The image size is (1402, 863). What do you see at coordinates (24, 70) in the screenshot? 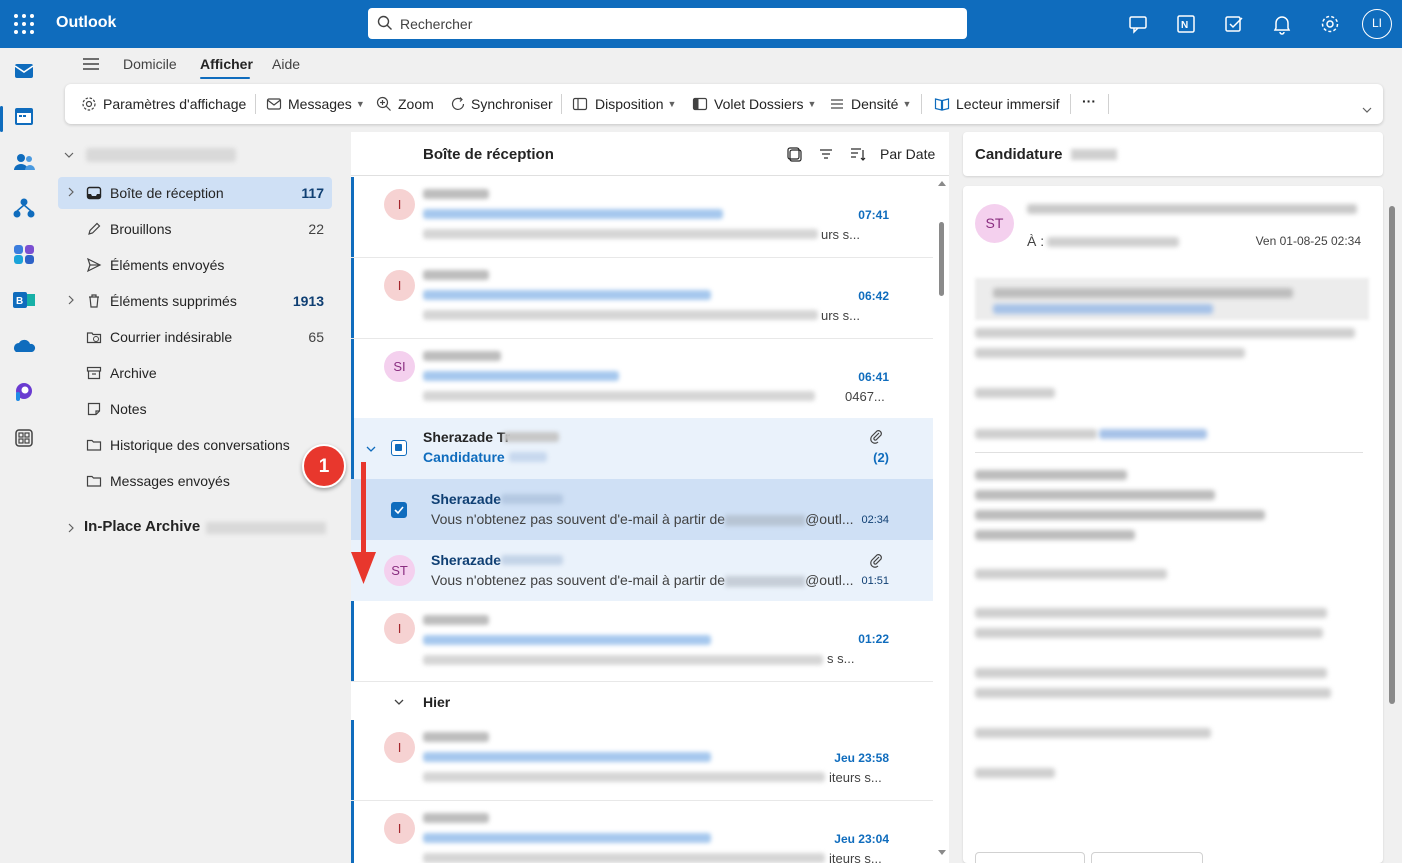
I see `mail-icon` at bounding box center [24, 70].